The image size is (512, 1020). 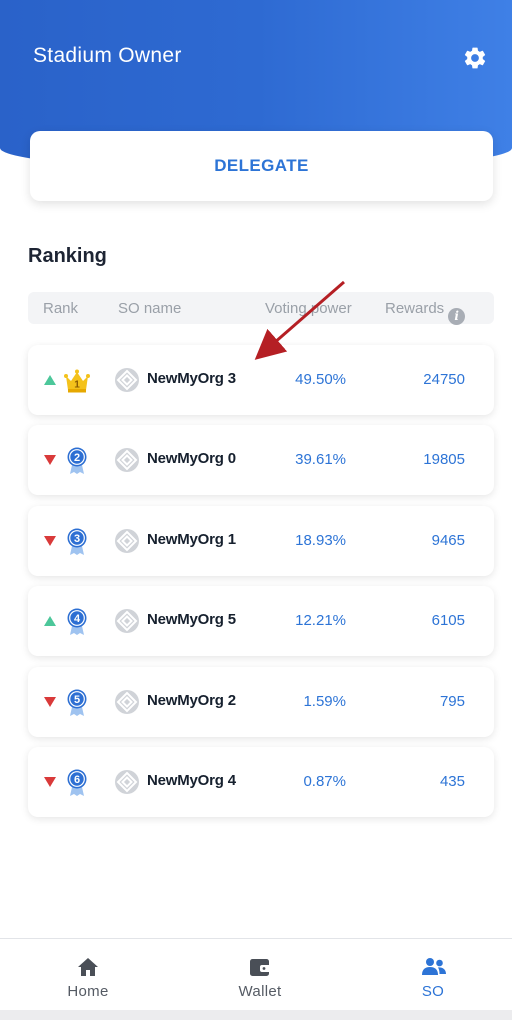 What do you see at coordinates (191, 539) in the screenshot?
I see `so-name: NewMyOrg 1` at bounding box center [191, 539].